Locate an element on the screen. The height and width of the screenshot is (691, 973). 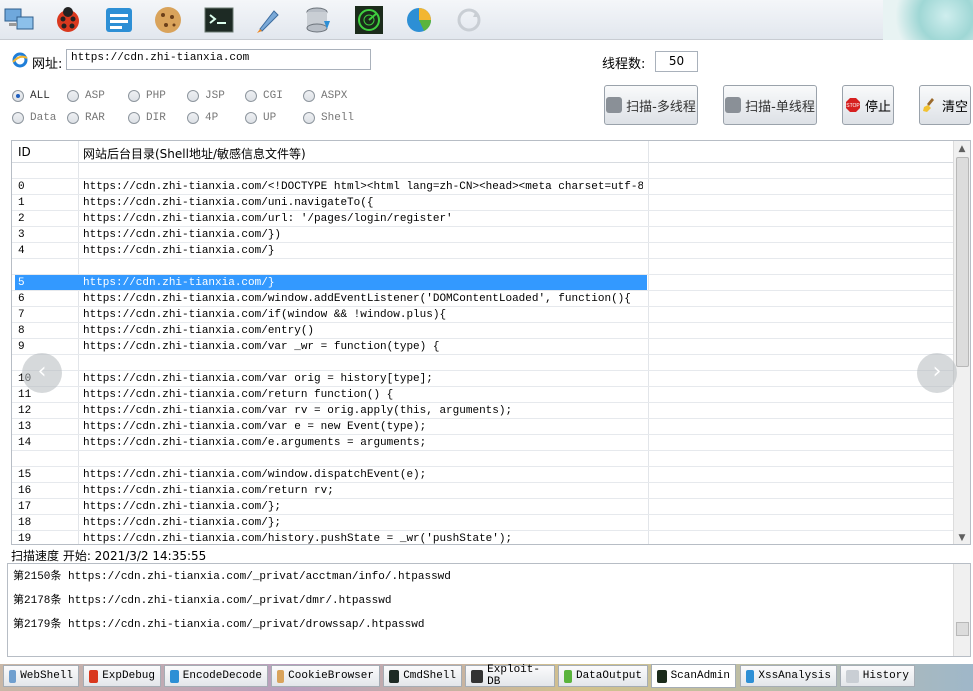
refresh-icon is located at coordinates (469, 20).